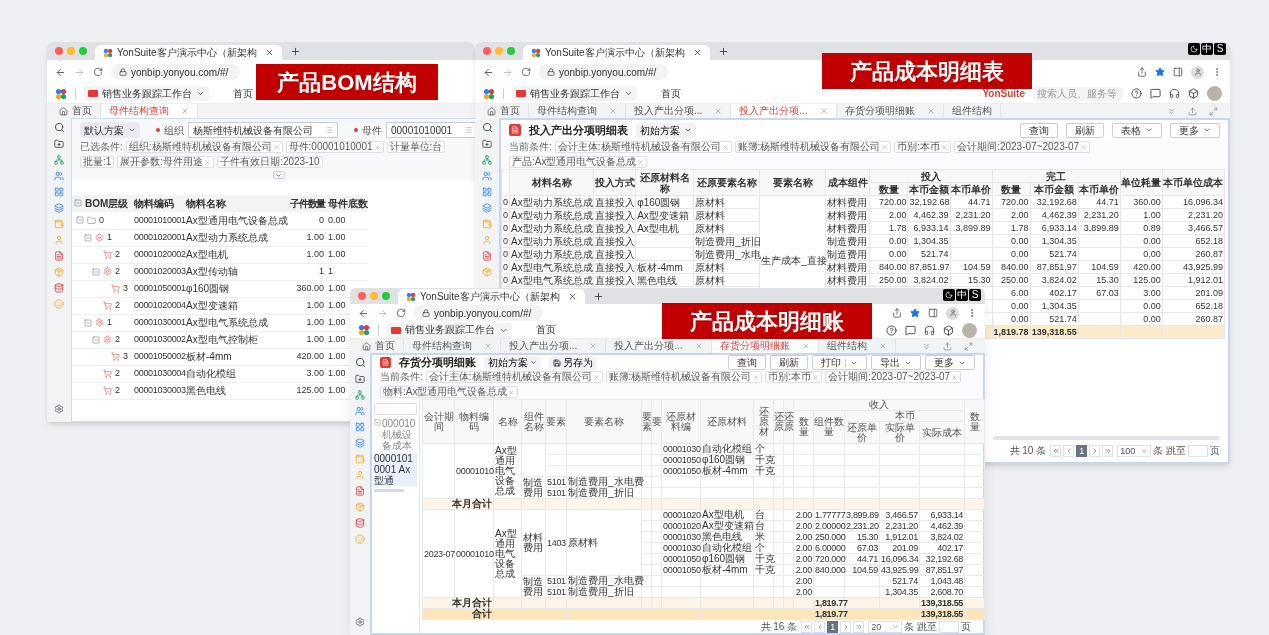  I want to click on package-icon, so click(487, 272).